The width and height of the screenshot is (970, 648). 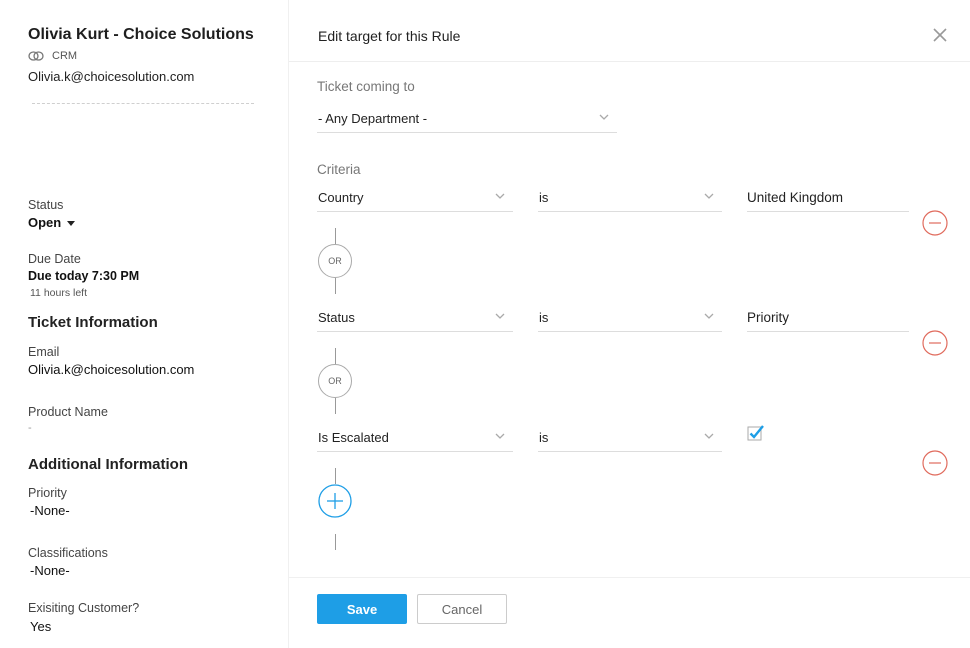 What do you see at coordinates (111, 369) in the screenshot?
I see `email-value: Olivia.k@choicesolution.com` at bounding box center [111, 369].